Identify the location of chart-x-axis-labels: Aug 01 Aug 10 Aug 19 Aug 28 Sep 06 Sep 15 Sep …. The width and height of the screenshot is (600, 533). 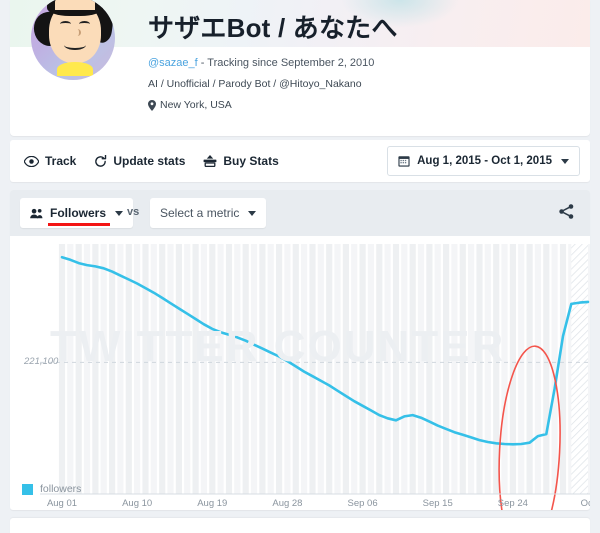
(300, 504).